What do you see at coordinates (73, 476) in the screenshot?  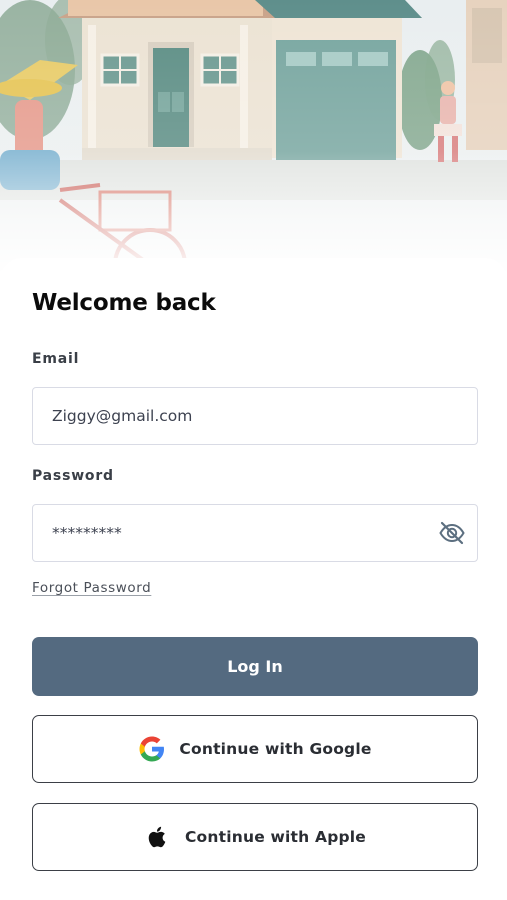 I see `password-label: Password` at bounding box center [73, 476].